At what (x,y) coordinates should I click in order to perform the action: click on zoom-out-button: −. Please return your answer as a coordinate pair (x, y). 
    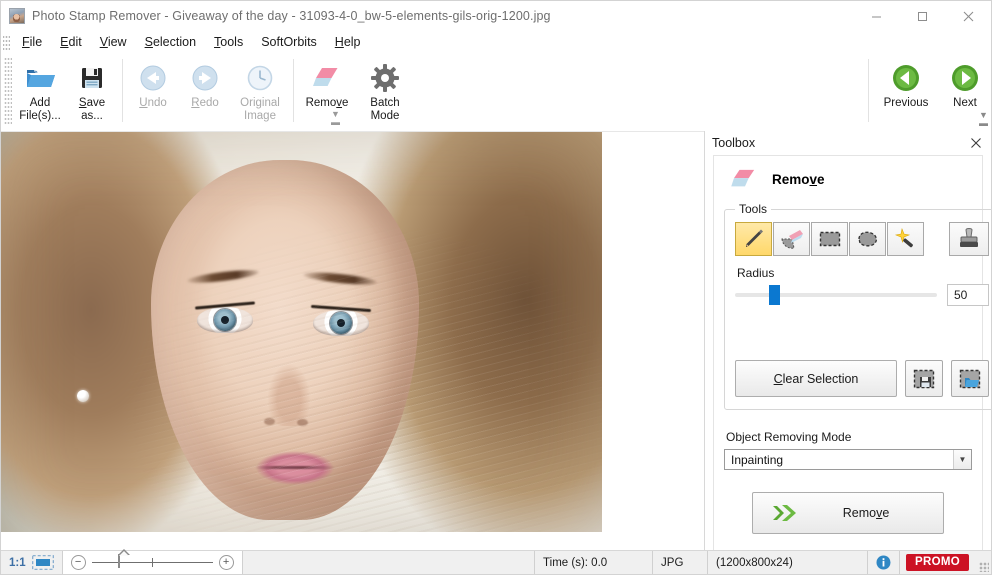
    Looking at the image, I should click on (78, 562).